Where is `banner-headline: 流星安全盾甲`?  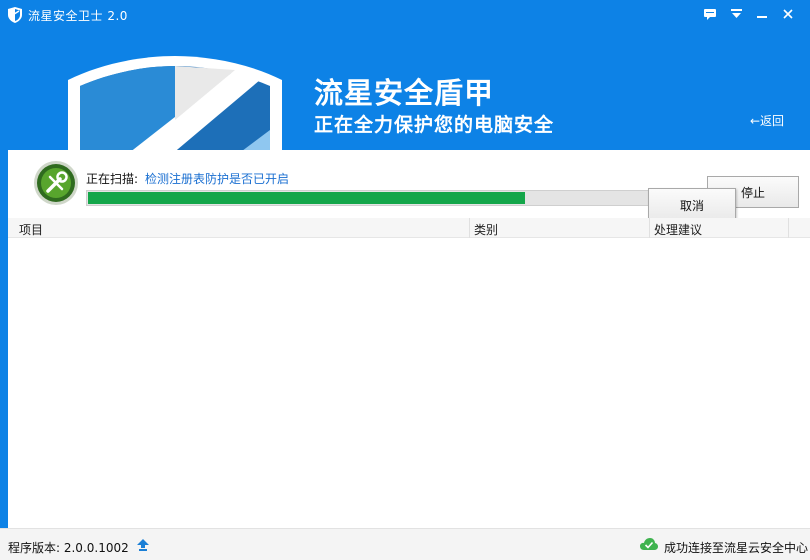 banner-headline: 流星安全盾甲 is located at coordinates (404, 93).